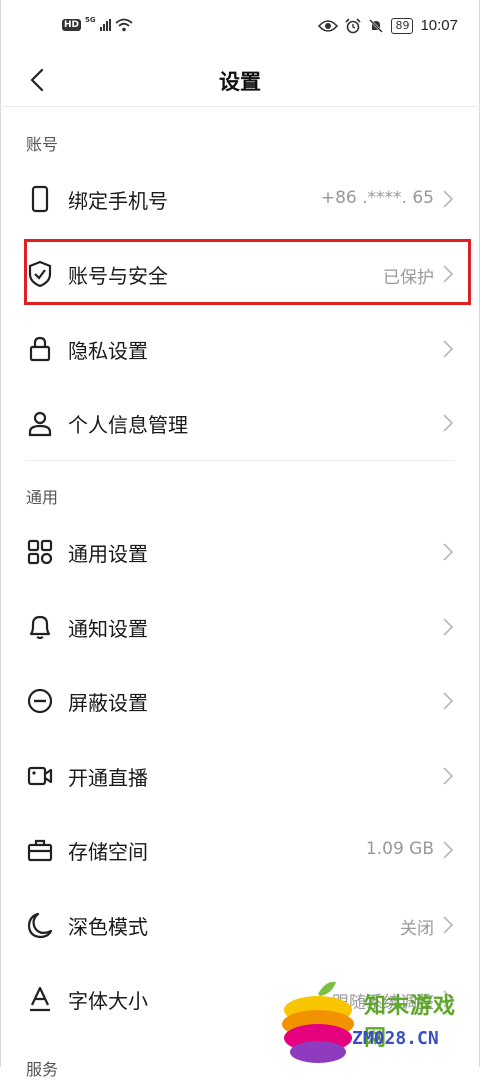 This screenshot has height=1080, width=480. Describe the element at coordinates (105, 25) in the screenshot. I see `signal-icon` at that location.